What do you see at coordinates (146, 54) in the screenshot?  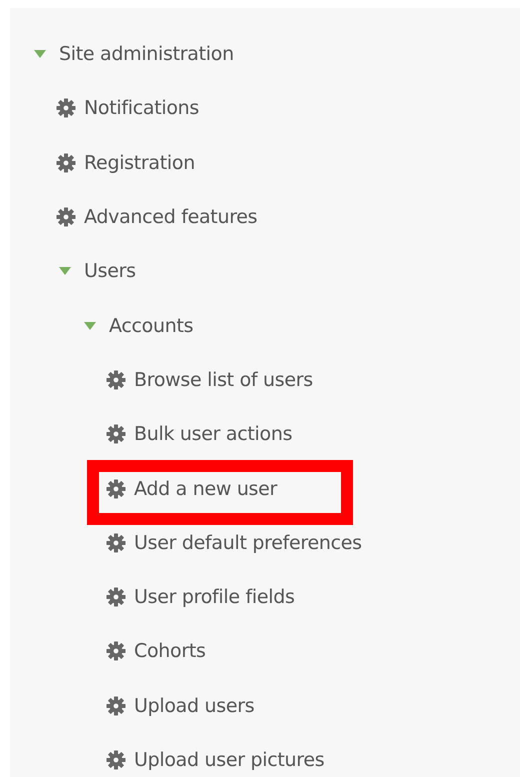 I see `tree-item: Site administration` at bounding box center [146, 54].